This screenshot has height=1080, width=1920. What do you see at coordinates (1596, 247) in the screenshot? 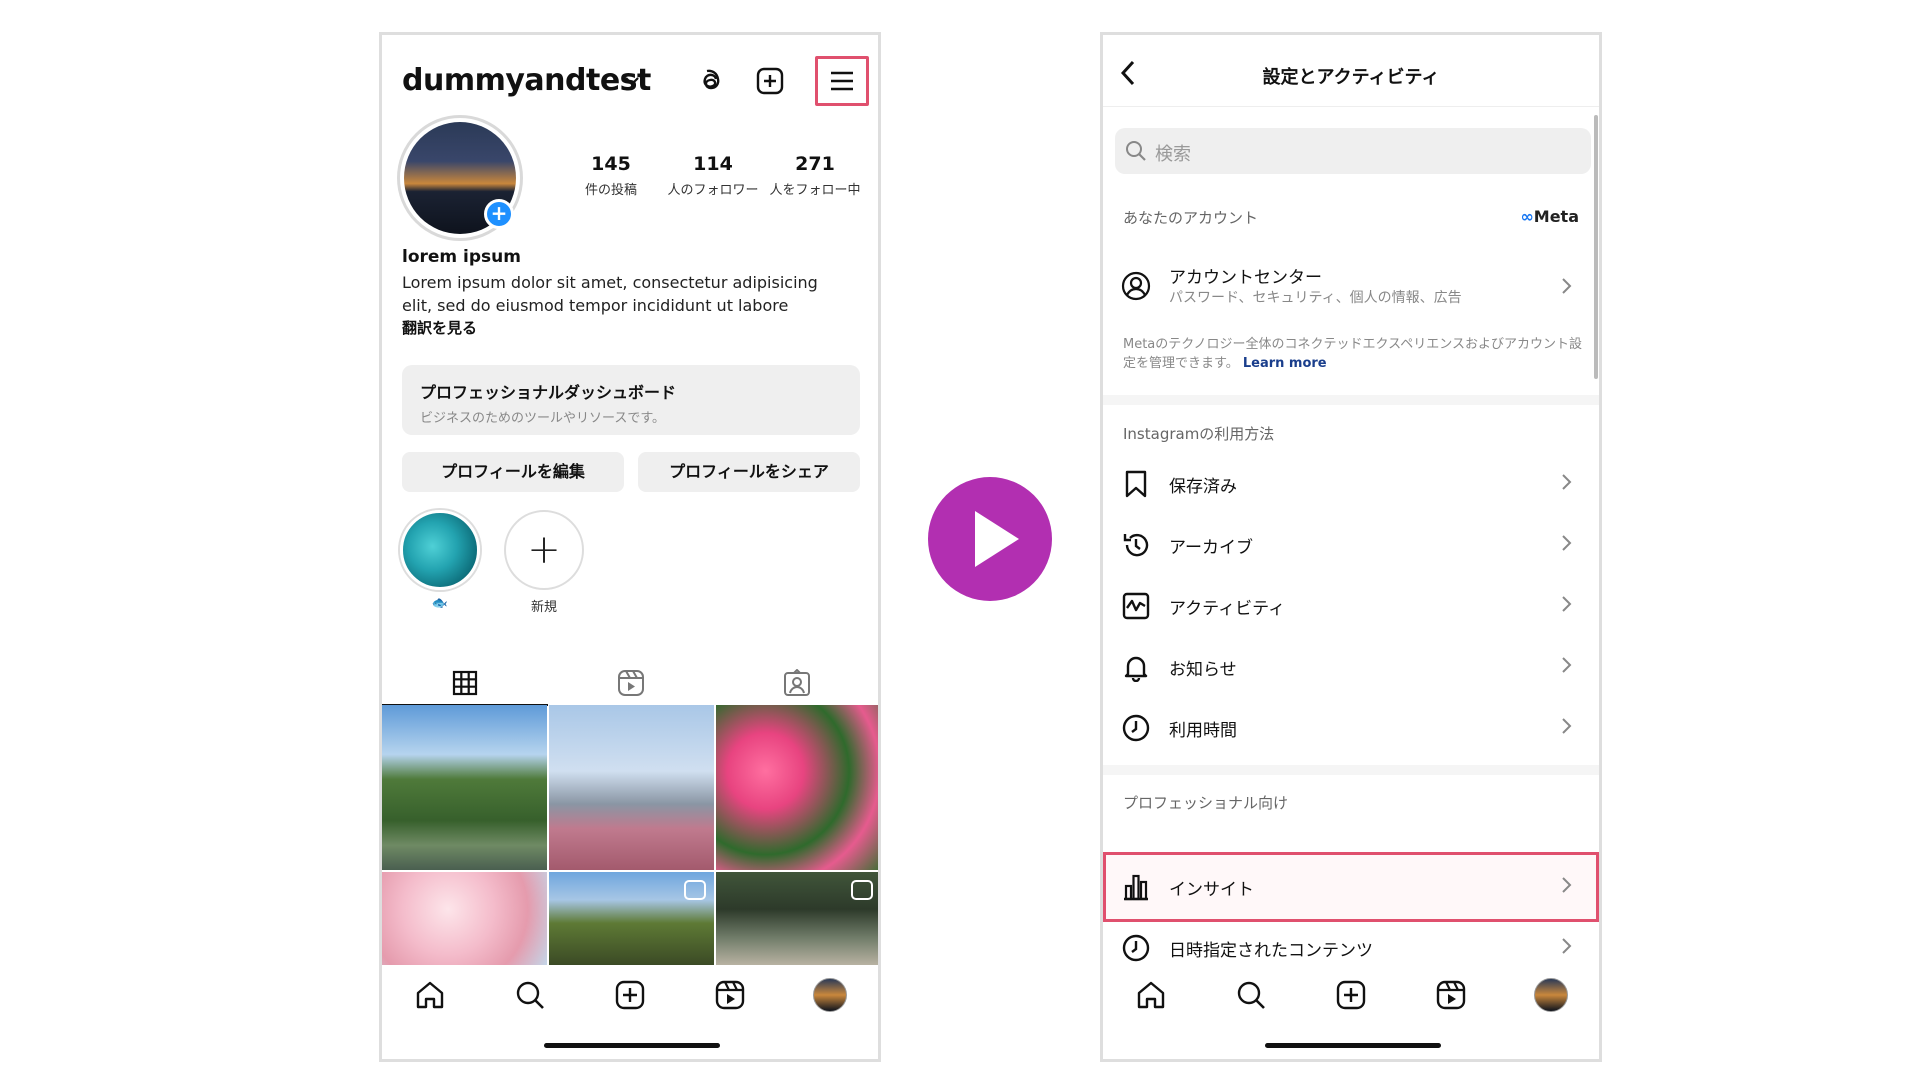
I see `scrollbar` at bounding box center [1596, 247].